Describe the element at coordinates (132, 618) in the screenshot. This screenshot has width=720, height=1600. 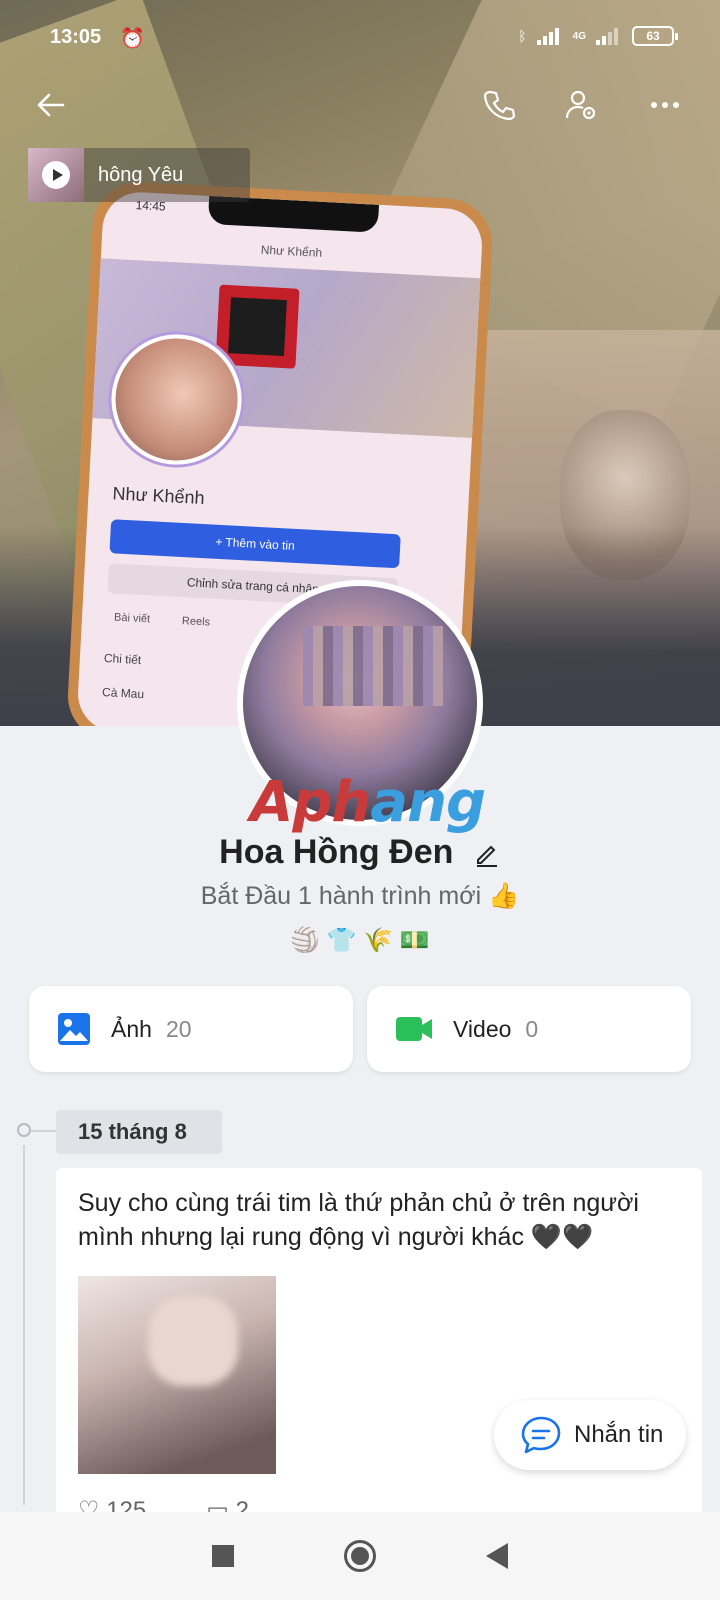
I see `phone-tab-posts: Bài viết` at that location.